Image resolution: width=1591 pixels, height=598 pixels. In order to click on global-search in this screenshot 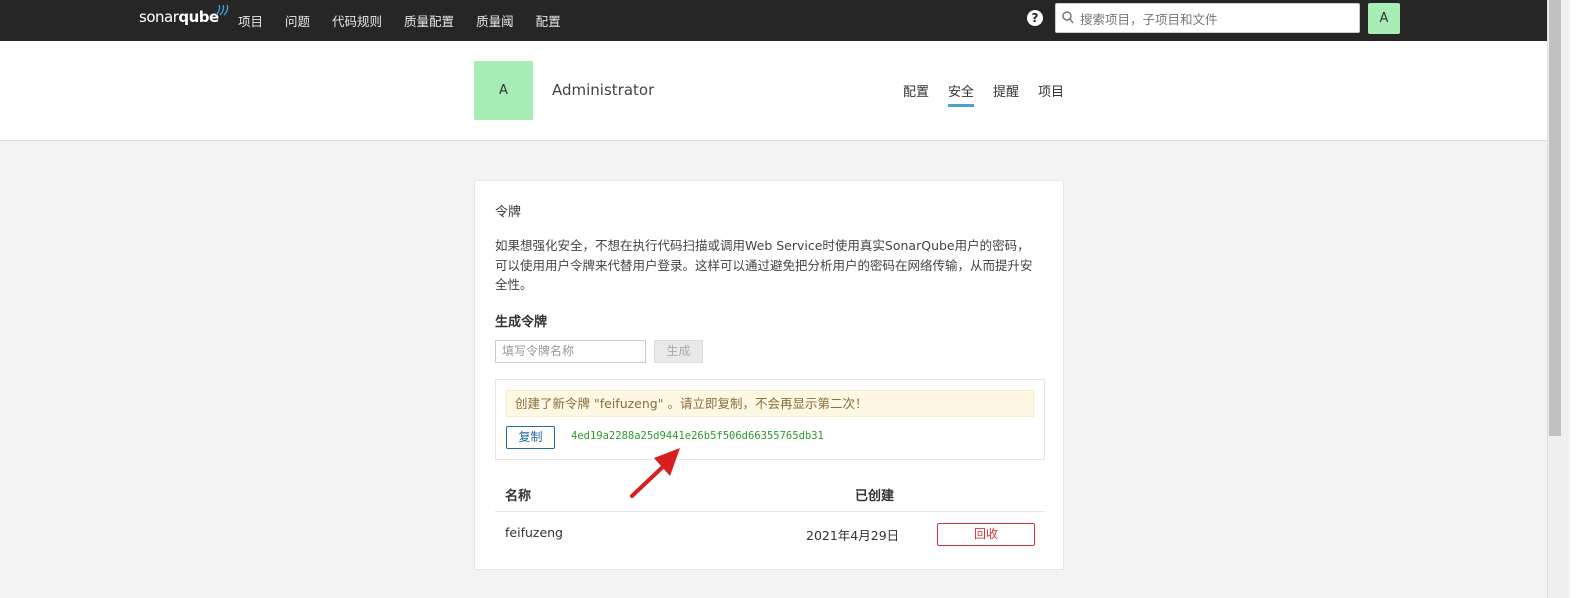, I will do `click(1207, 18)`.